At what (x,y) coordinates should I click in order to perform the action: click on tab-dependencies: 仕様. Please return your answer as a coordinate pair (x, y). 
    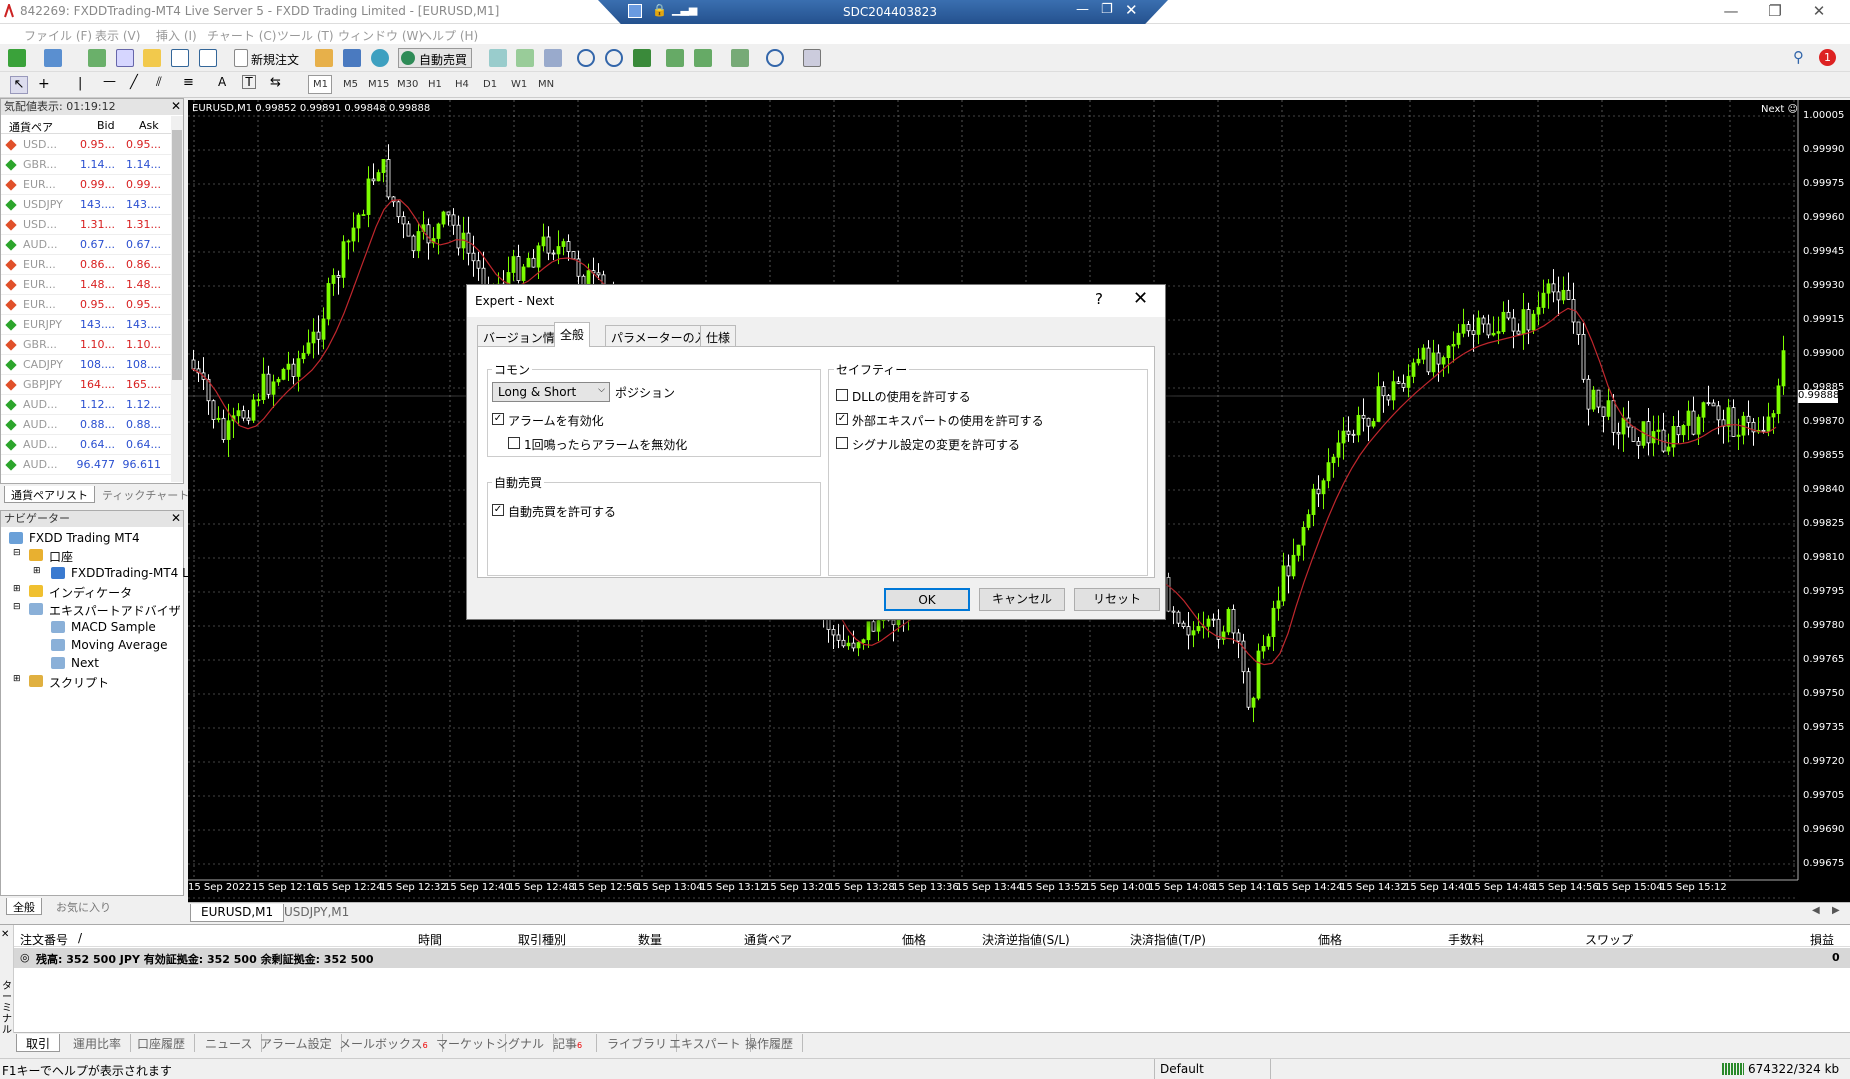
    Looking at the image, I should click on (718, 335).